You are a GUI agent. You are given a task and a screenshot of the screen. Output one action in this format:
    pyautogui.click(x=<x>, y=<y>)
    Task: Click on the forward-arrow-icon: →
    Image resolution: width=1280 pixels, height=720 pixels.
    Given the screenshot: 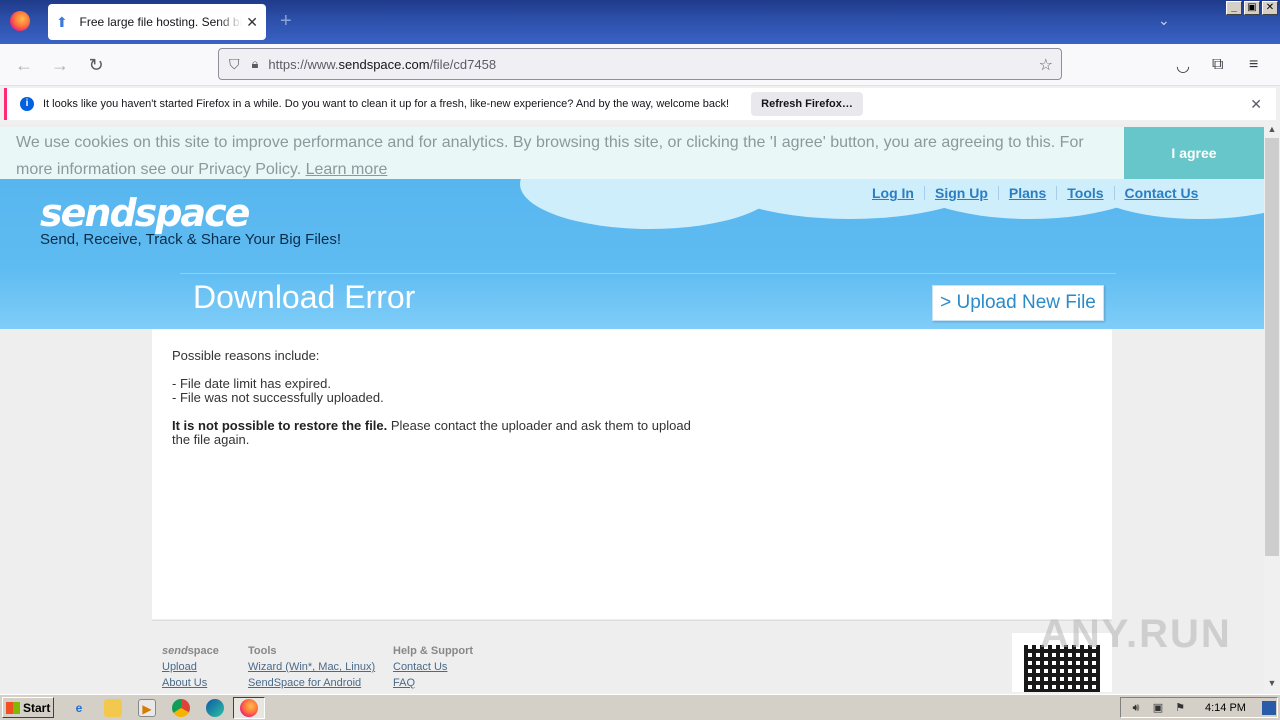 What is the action you would take?
    pyautogui.click(x=60, y=65)
    